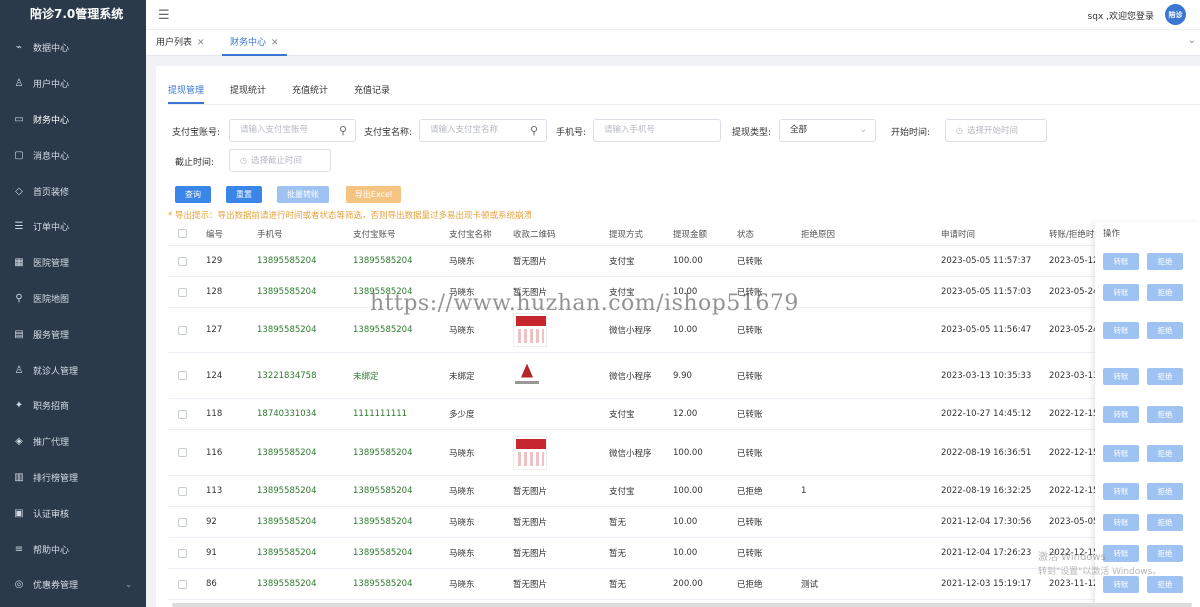  I want to click on sidebar-item: ▭ 财务中心, so click(73, 120).